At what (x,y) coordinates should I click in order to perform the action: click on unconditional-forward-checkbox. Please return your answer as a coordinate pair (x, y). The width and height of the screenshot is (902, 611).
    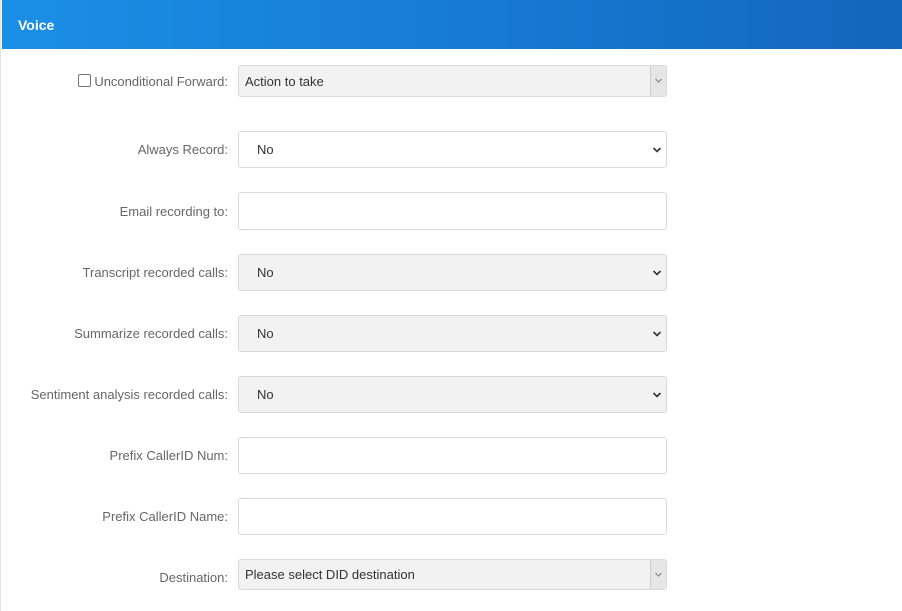
    Looking at the image, I should click on (85, 80).